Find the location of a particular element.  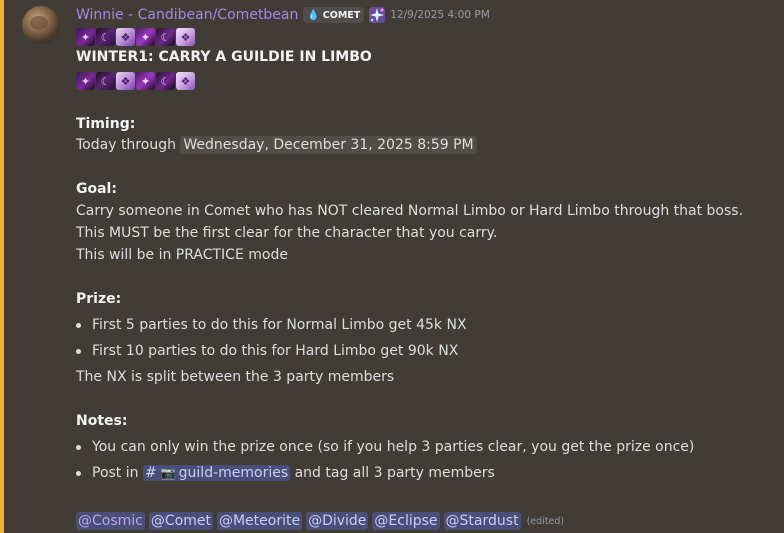

guild-tag-label: COMET is located at coordinates (341, 15).